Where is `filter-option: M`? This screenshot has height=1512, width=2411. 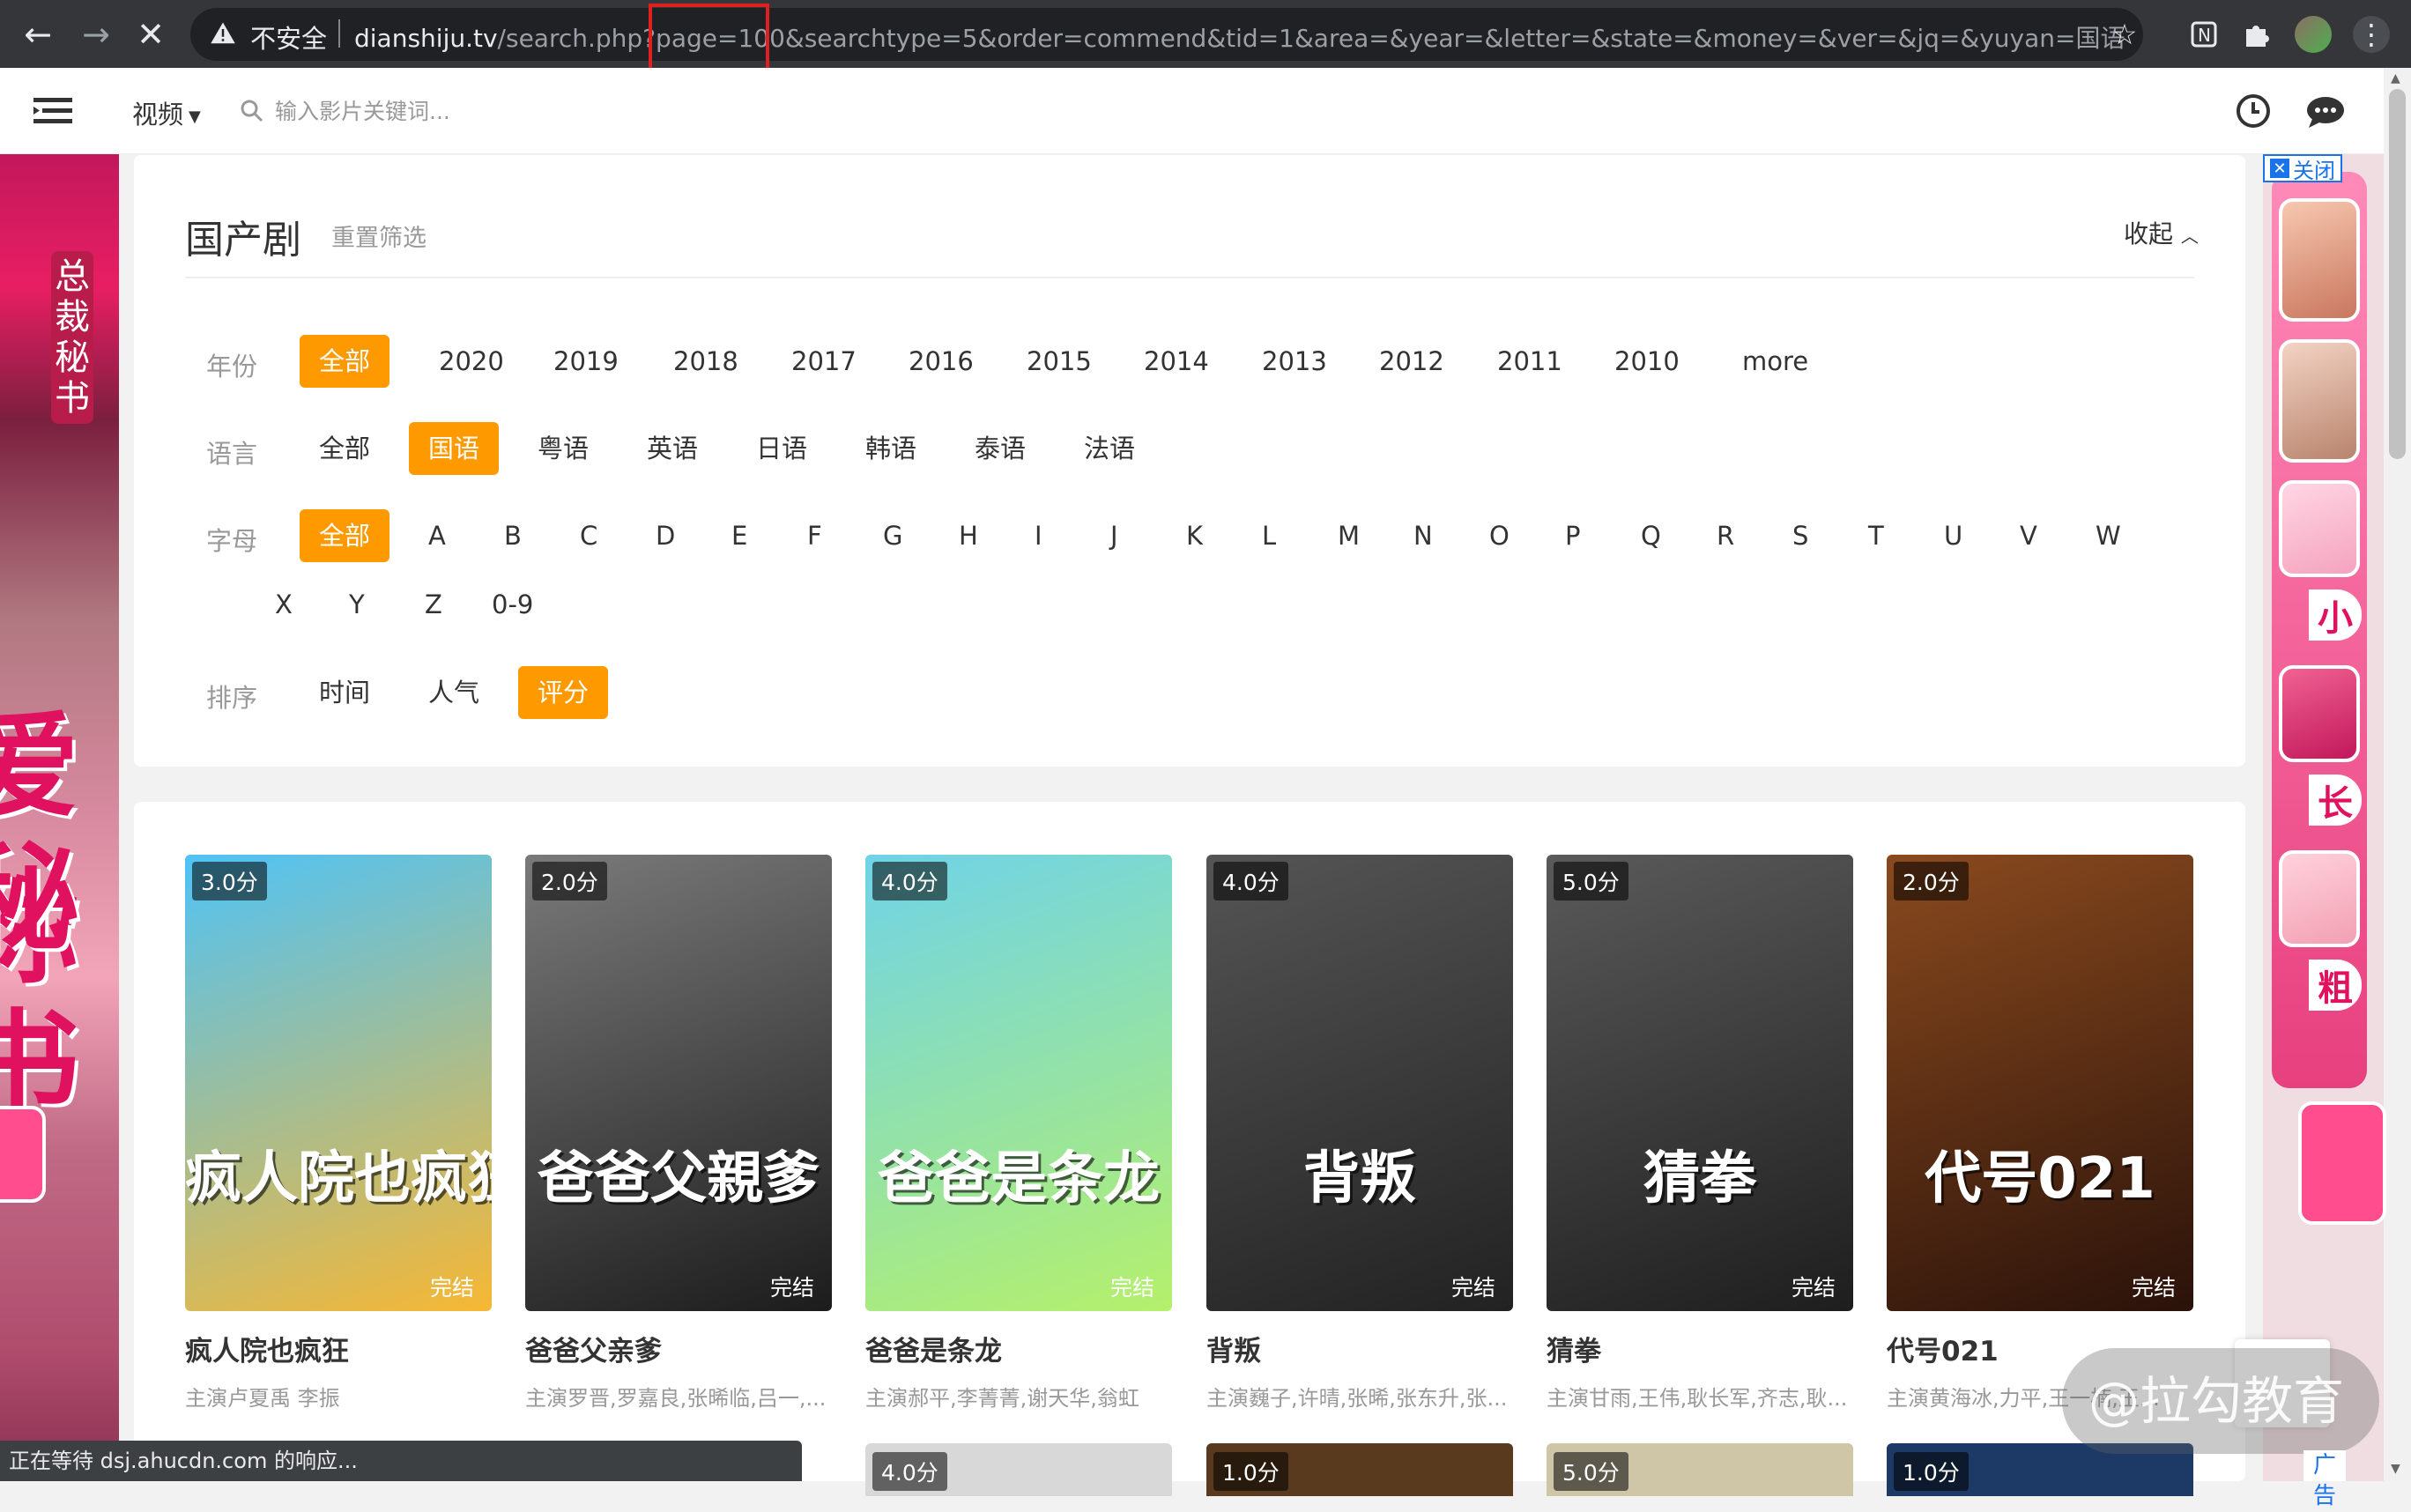
filter-option: M is located at coordinates (1348, 535).